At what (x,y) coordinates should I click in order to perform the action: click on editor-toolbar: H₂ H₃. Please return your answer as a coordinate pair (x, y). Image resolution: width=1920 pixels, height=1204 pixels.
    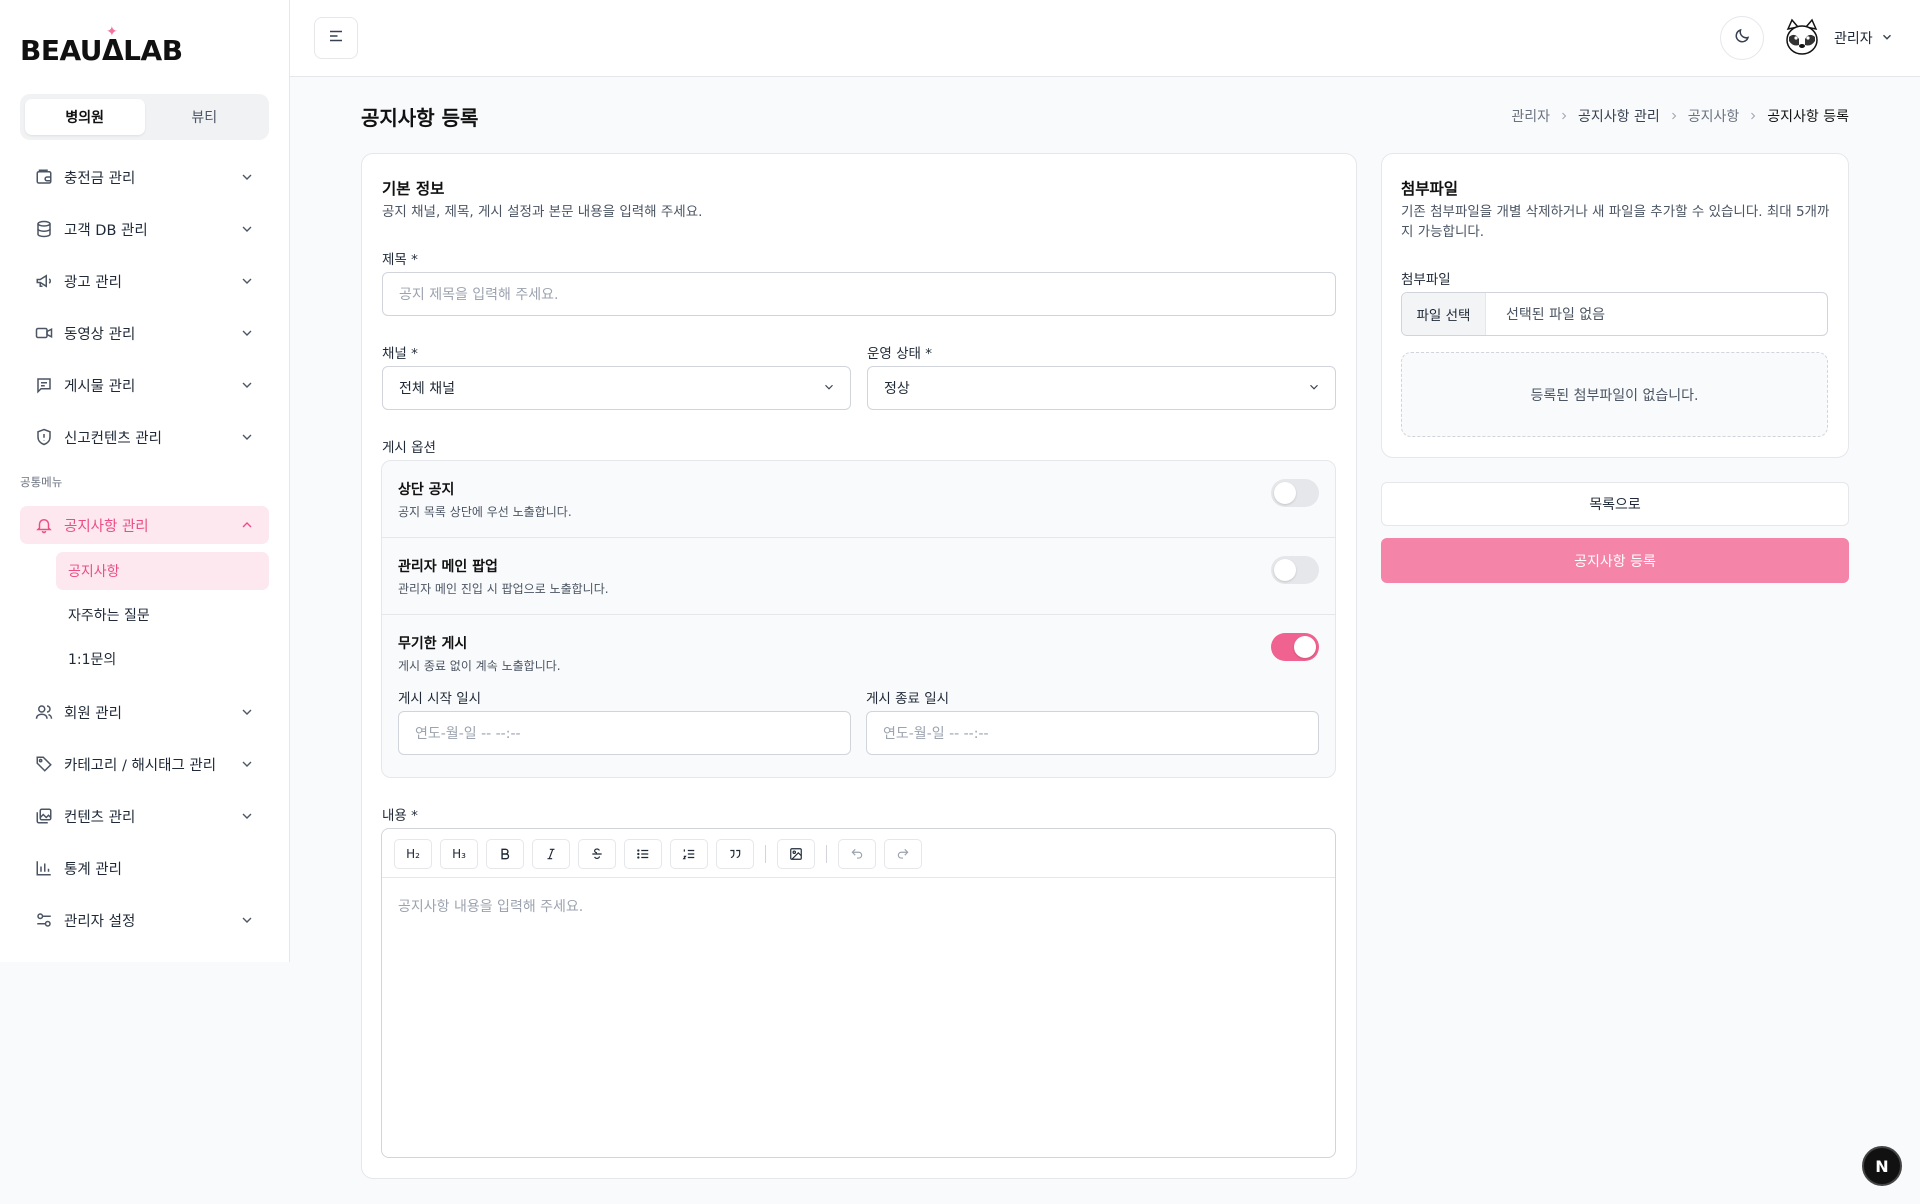
    Looking at the image, I should click on (858, 853).